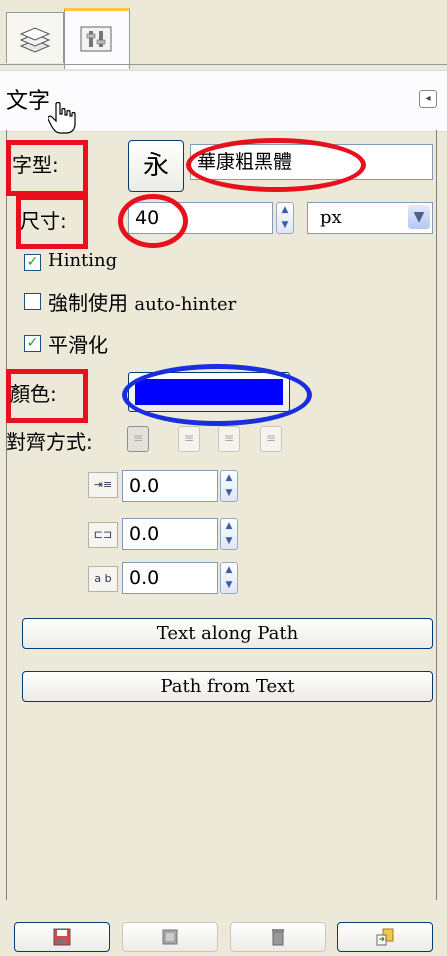 This screenshot has width=447, height=956. Describe the element at coordinates (156, 166) in the screenshot. I see `font-preview-button: 永` at that location.